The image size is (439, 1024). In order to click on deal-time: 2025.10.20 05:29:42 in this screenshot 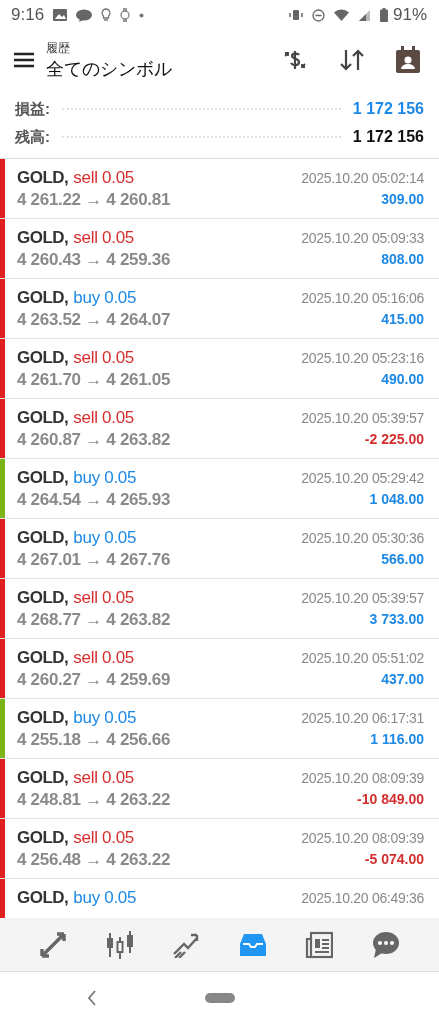, I will do `click(362, 478)`.